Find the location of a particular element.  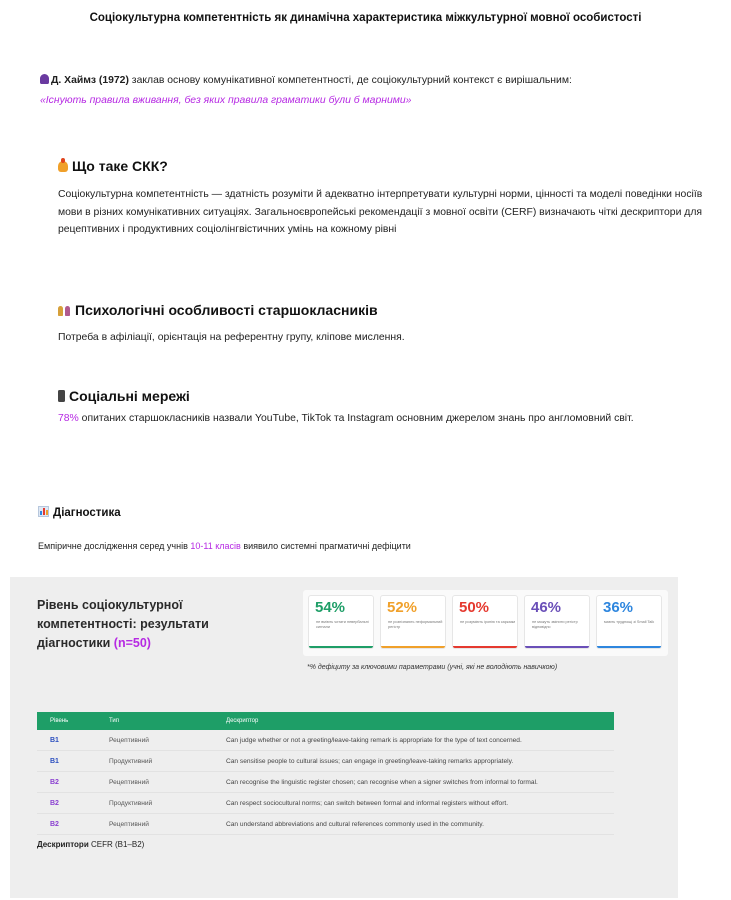

table-caption: Дескриптори CEFR (B1–B2) is located at coordinates (90, 844).